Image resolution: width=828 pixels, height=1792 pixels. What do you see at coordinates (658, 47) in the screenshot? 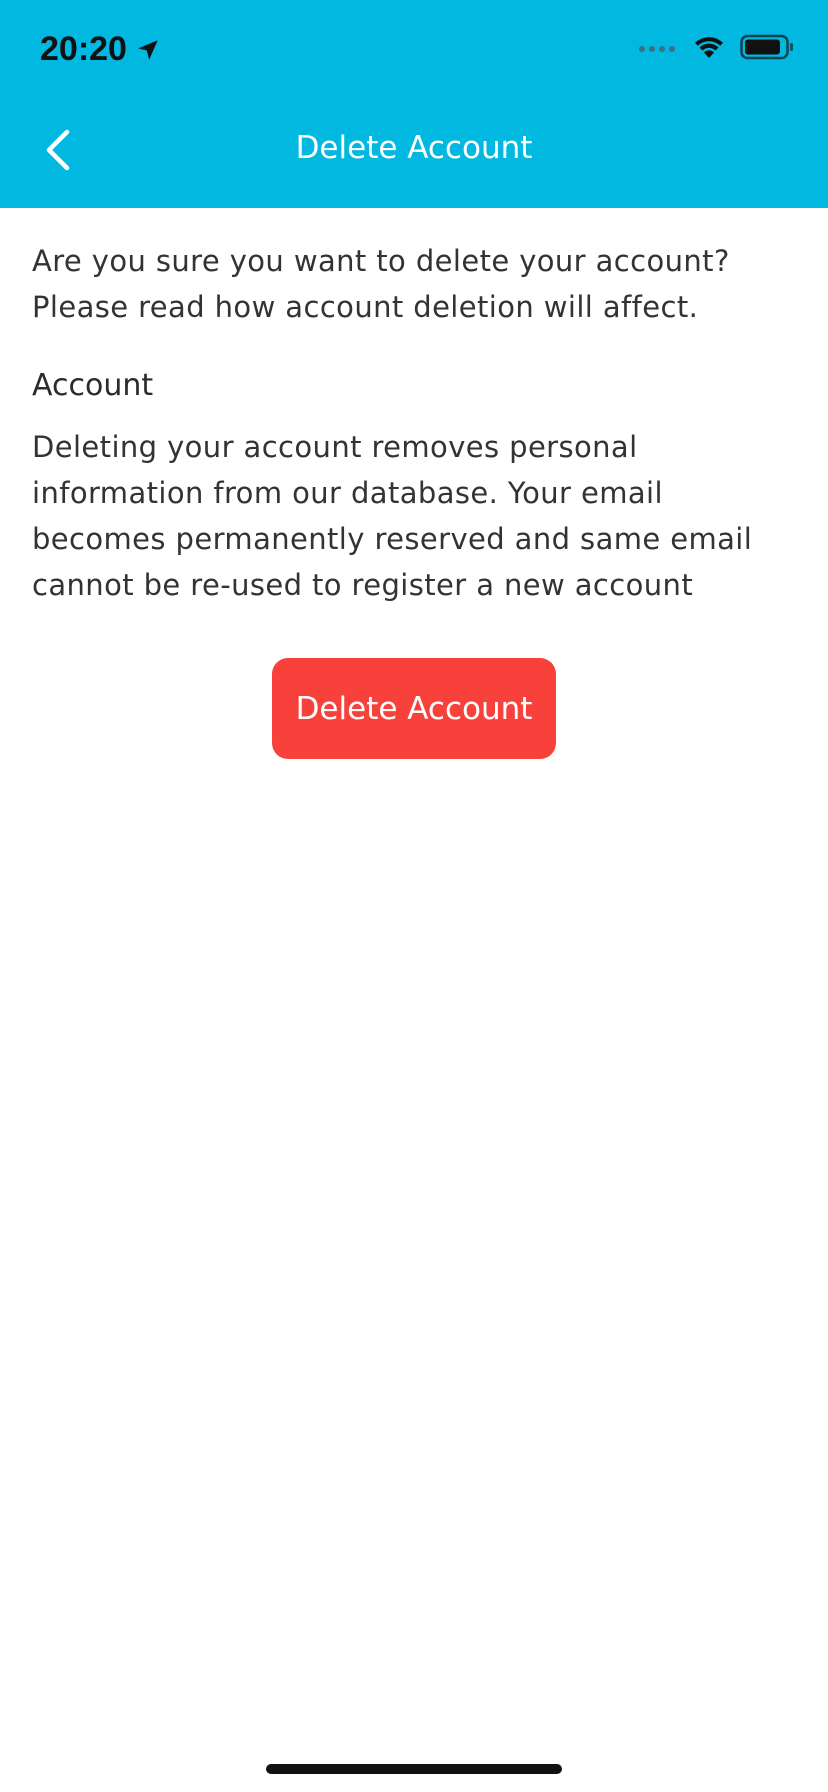
I see `signal-dots-icon` at bounding box center [658, 47].